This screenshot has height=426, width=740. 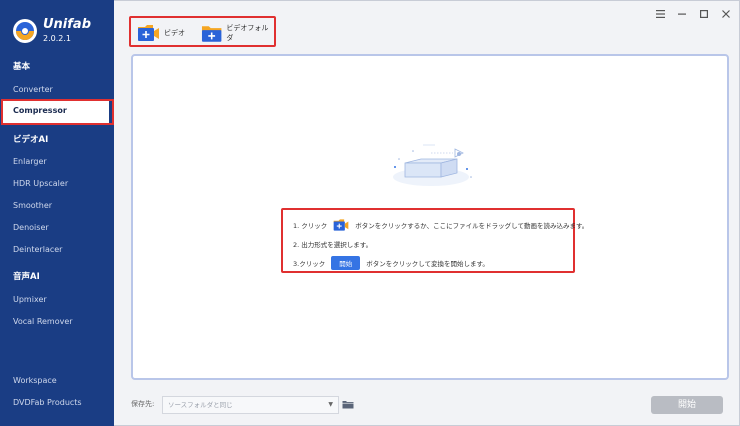 I want to click on sidebar-item-enlarger: Enlarger, so click(x=57, y=162).